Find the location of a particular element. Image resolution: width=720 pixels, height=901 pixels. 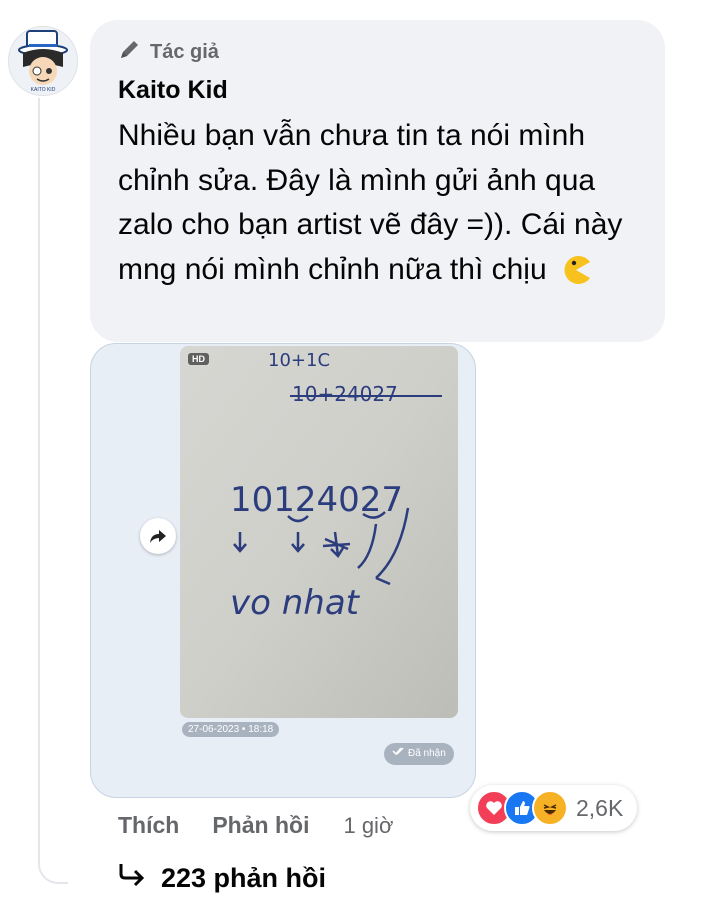

share-arrow-icon is located at coordinates (158, 536).